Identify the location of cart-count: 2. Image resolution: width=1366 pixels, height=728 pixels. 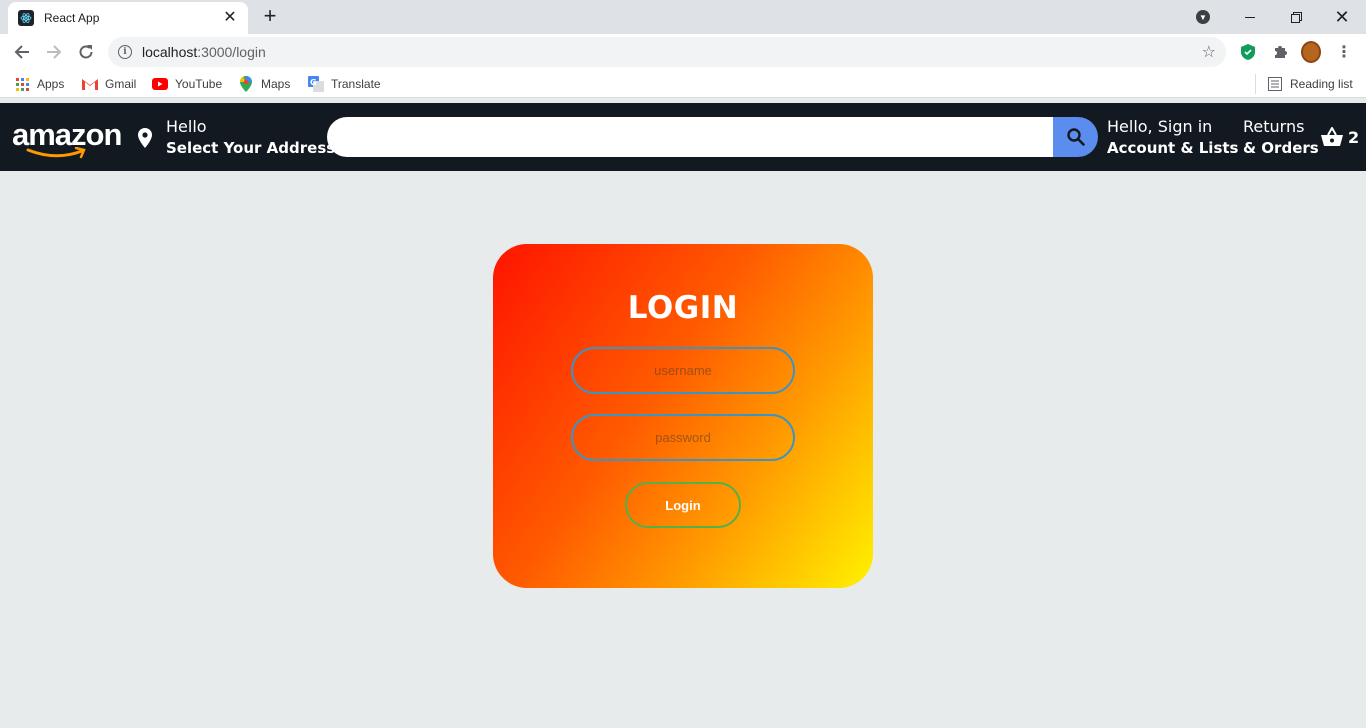
(1354, 137).